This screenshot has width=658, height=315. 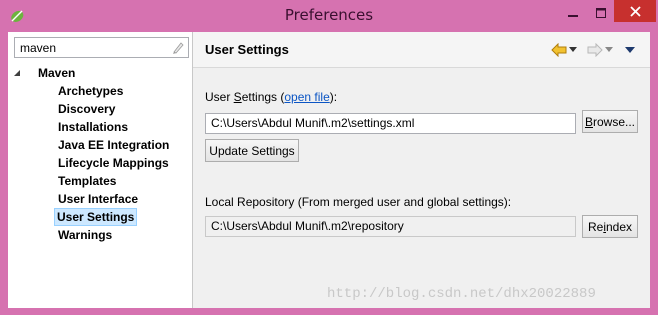 I want to click on update-settings-button: Update Settings, so click(x=252, y=150).